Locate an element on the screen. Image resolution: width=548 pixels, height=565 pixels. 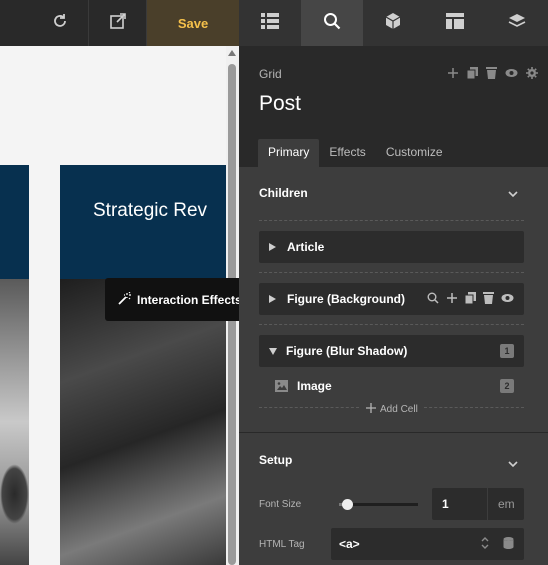
element-kind: Grid is located at coordinates (270, 74).